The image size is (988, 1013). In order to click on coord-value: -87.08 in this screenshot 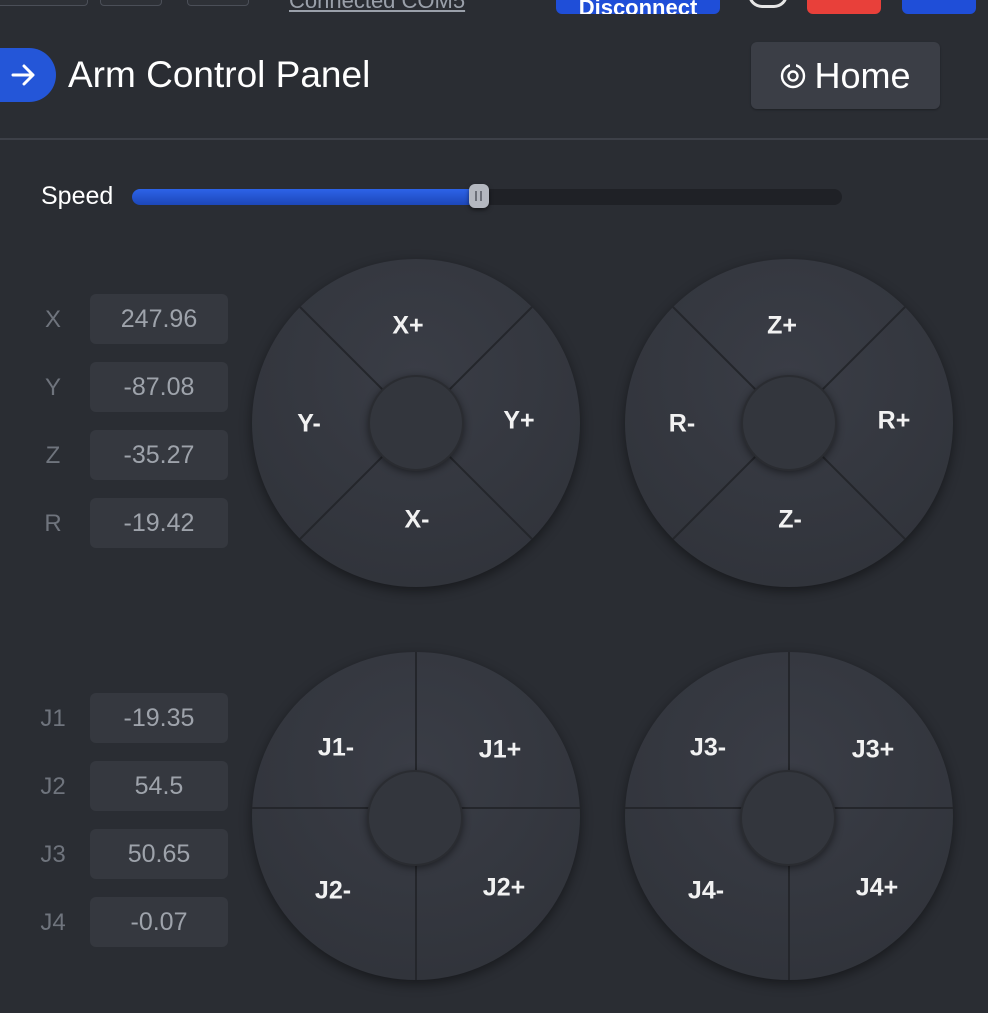, I will do `click(159, 387)`.